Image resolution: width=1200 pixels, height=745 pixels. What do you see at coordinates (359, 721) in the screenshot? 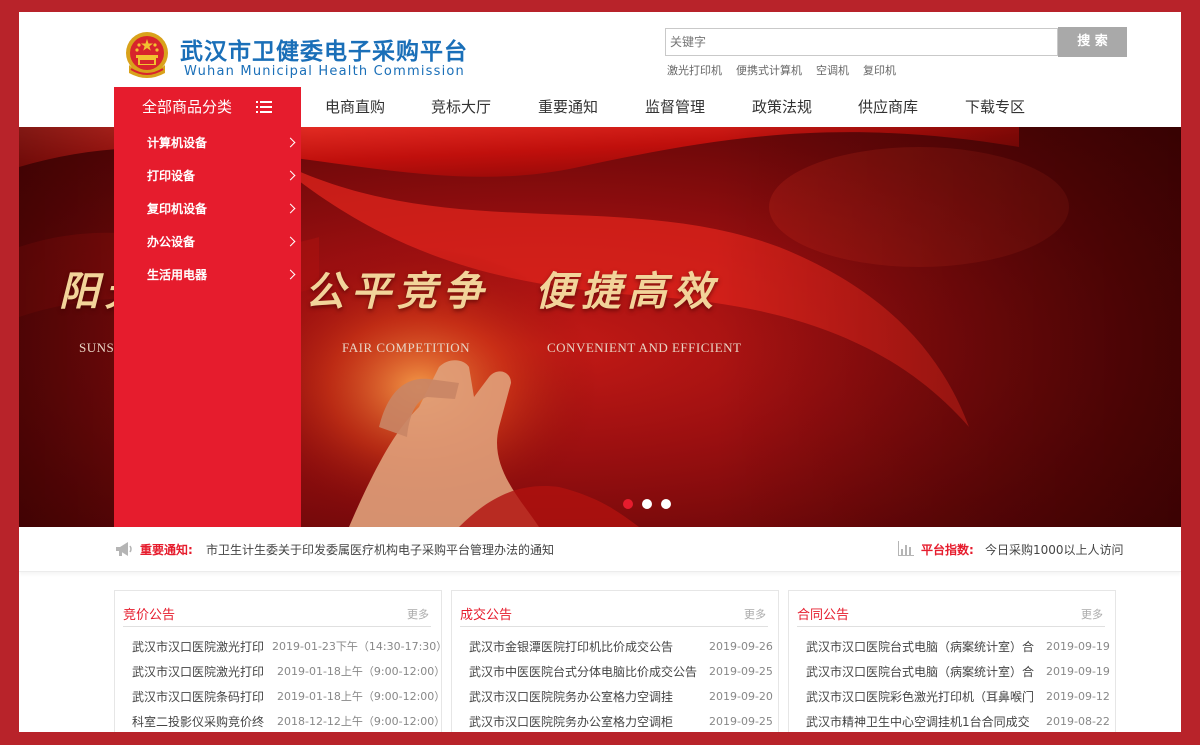
I see `list-item-date: 2018-12-12上午（9:00-12:00）` at bounding box center [359, 721].